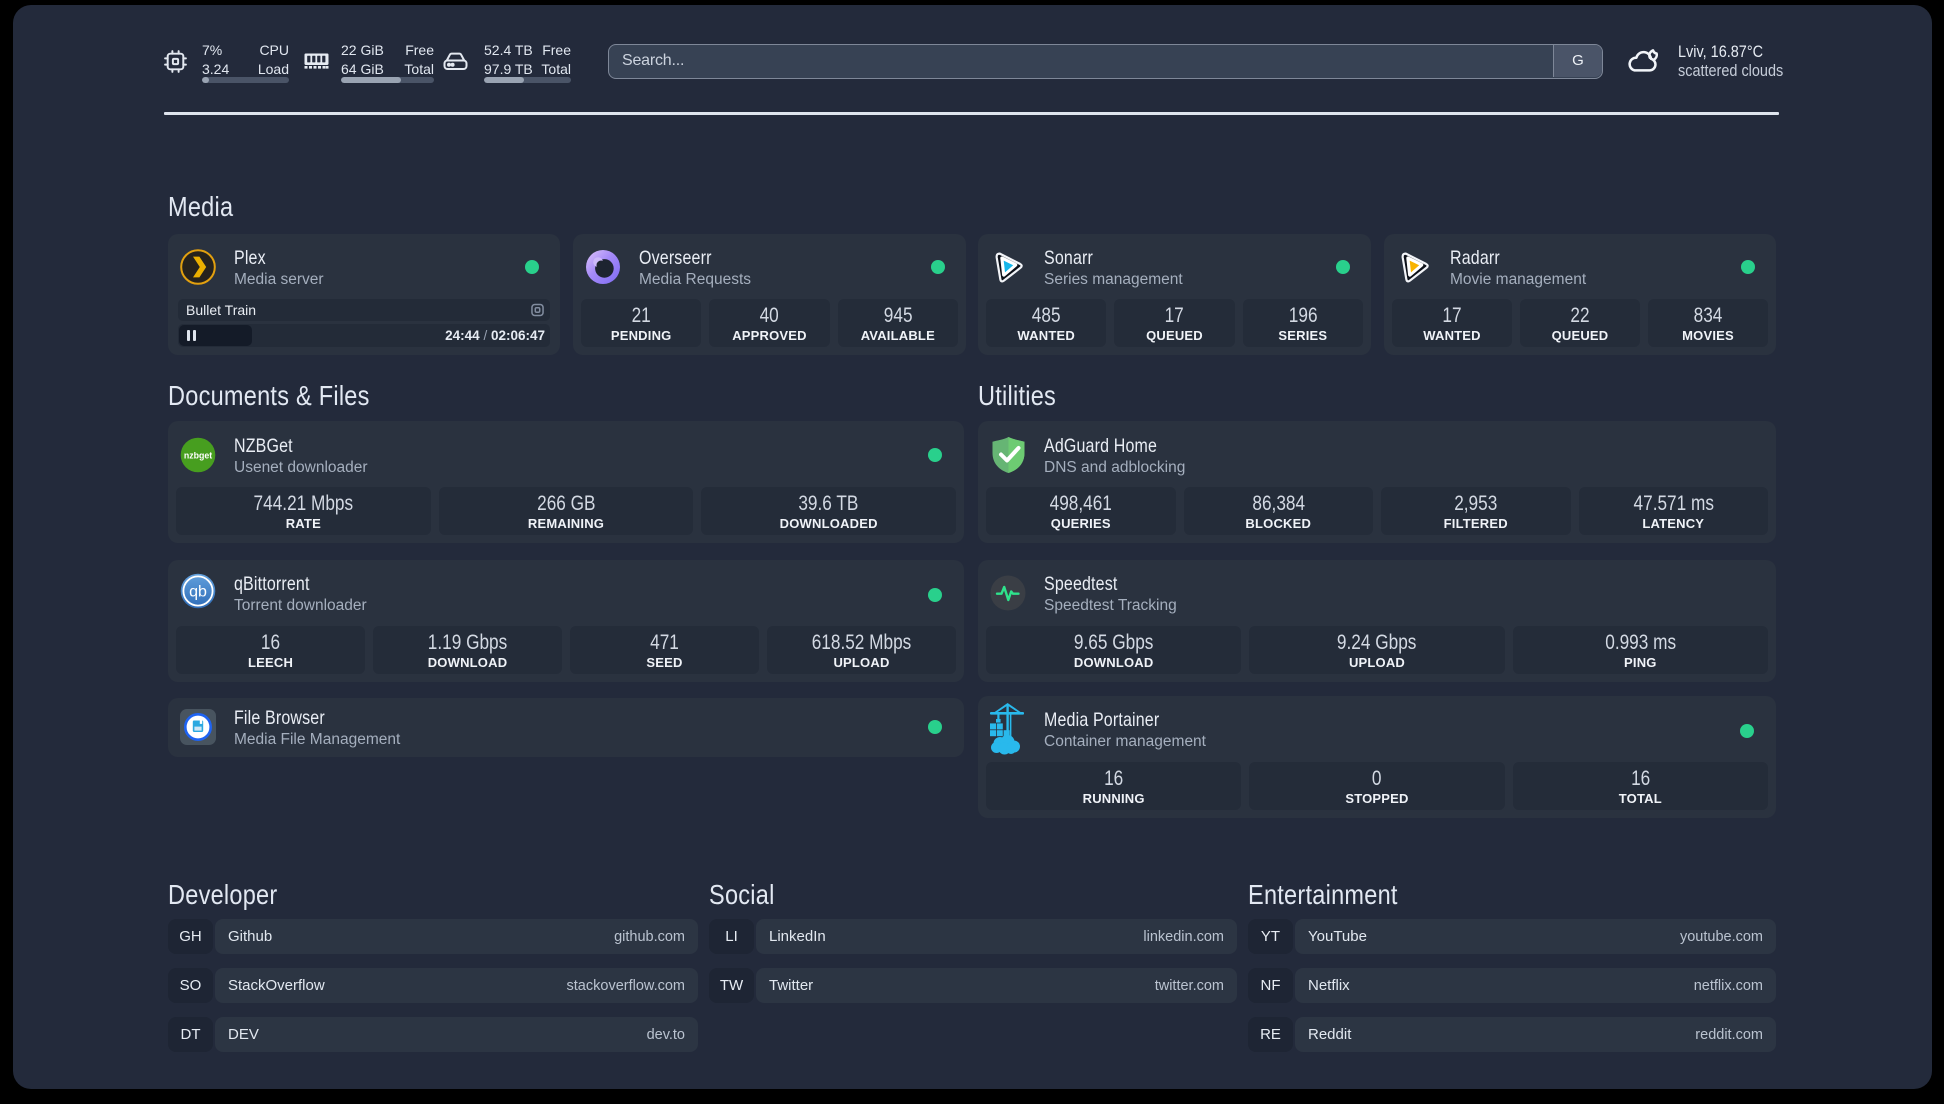  What do you see at coordinates (198, 592) in the screenshot?
I see `svg-text: qb` at bounding box center [198, 592].